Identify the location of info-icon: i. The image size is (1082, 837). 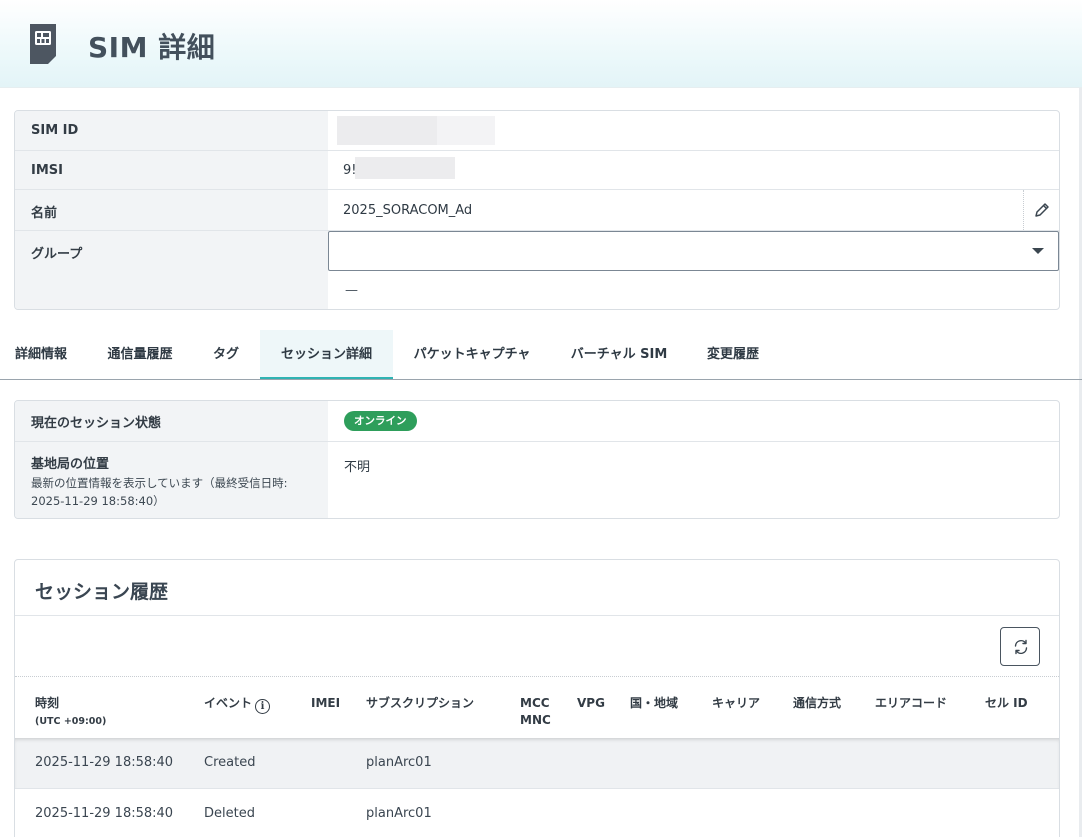
(263, 706).